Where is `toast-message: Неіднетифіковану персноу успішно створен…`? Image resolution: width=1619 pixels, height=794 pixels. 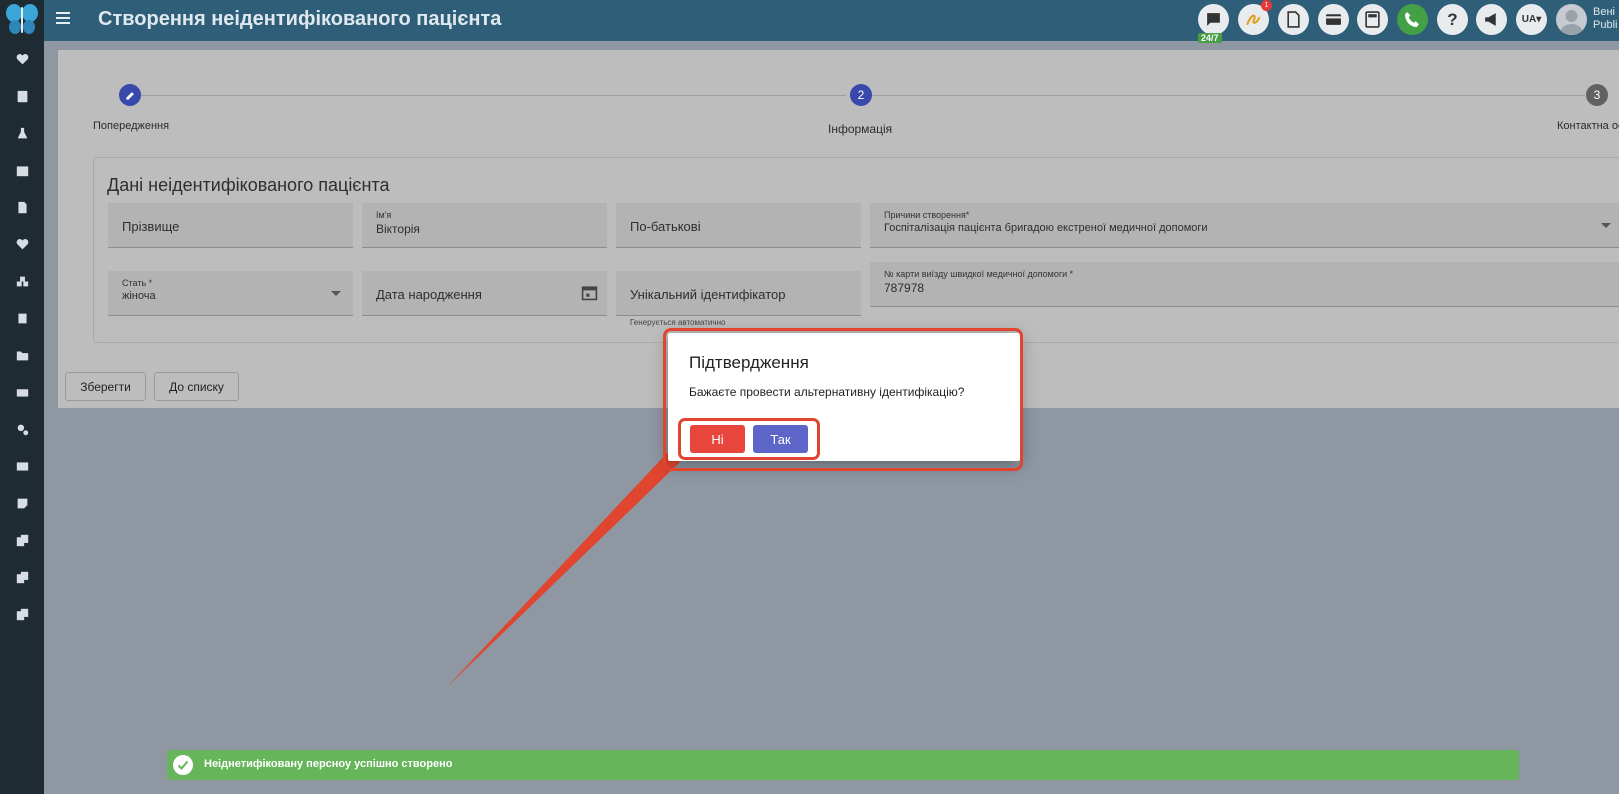 toast-message: Неіднетифіковану персноу успішно створен… is located at coordinates (328, 764).